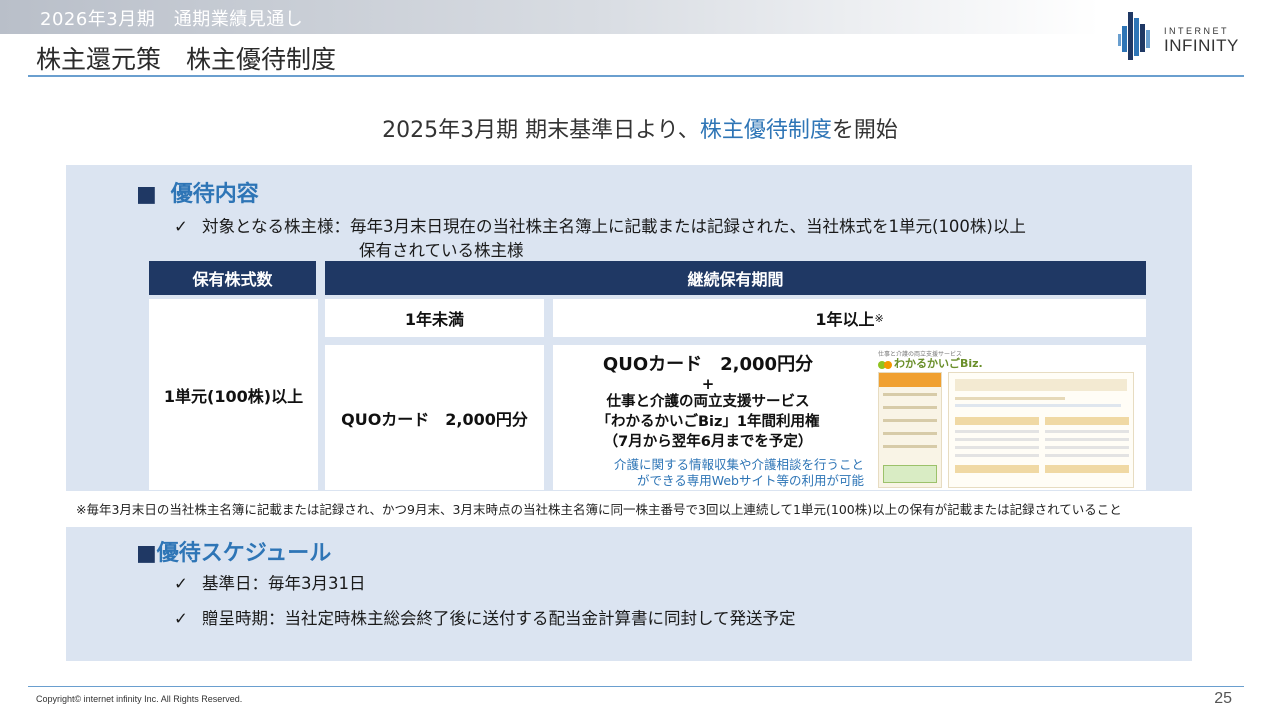 Image resolution: width=1280 pixels, height=720 pixels. I want to click on col-header-period: 継続保有期間, so click(735, 278).